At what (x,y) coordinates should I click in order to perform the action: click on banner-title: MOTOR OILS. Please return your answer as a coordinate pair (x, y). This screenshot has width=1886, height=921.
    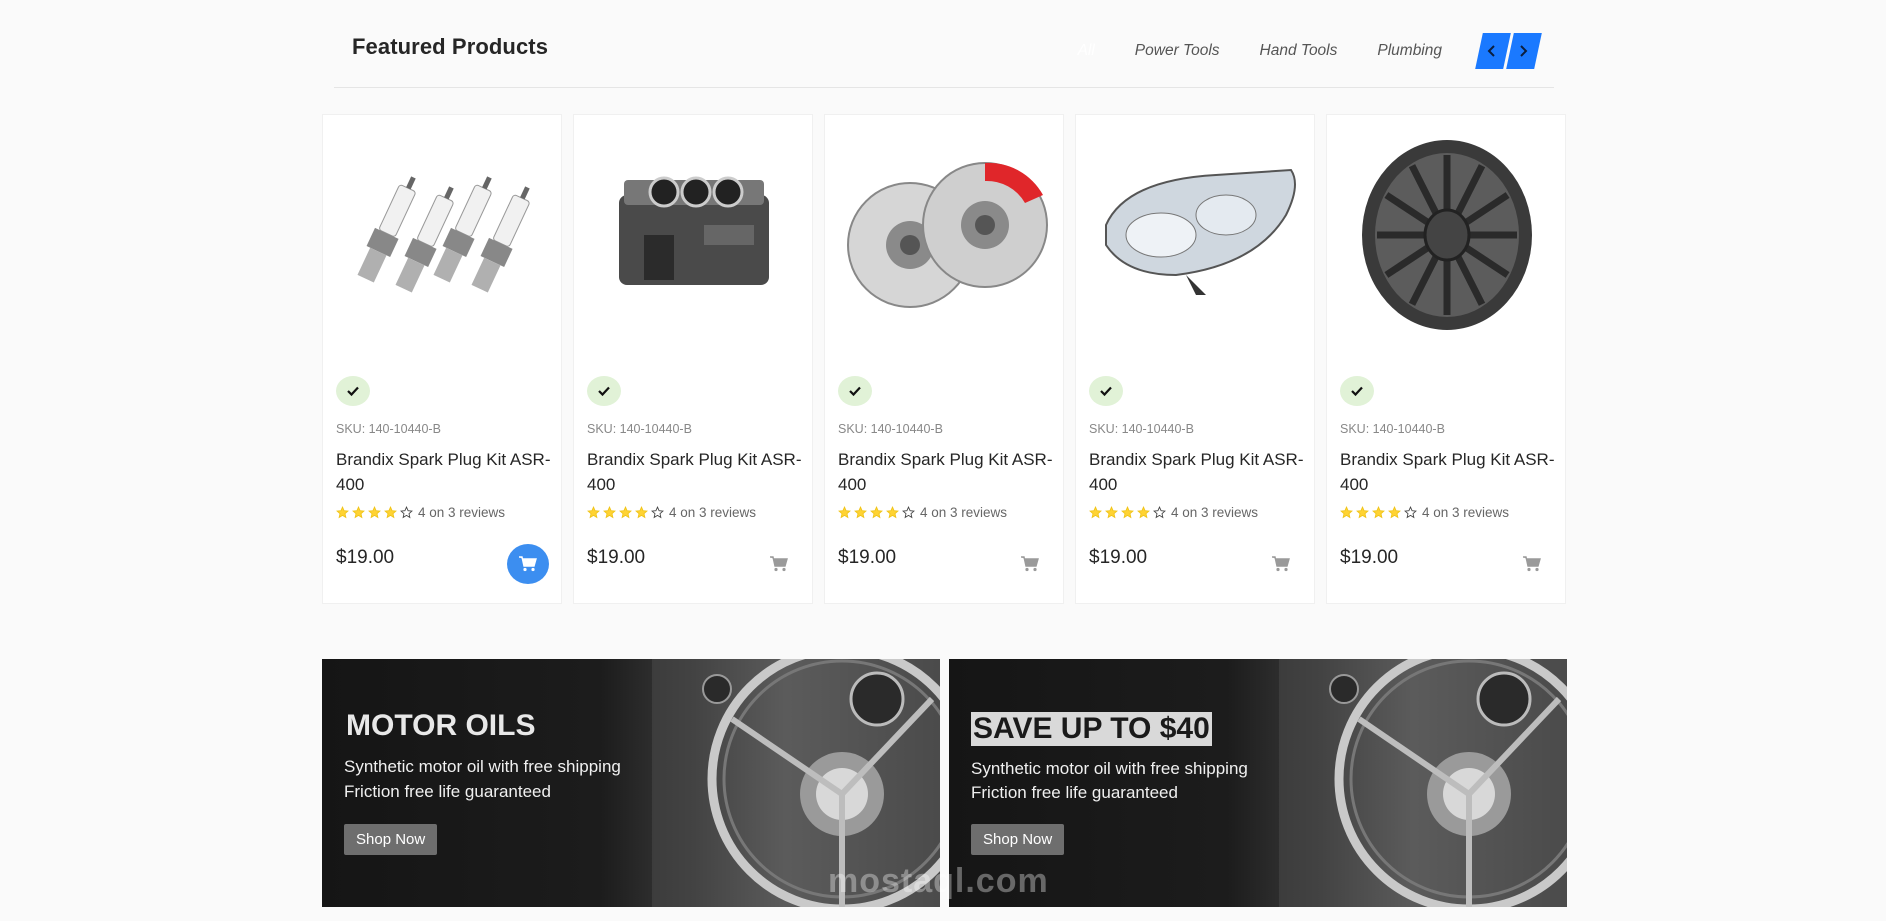
    Looking at the image, I should click on (441, 725).